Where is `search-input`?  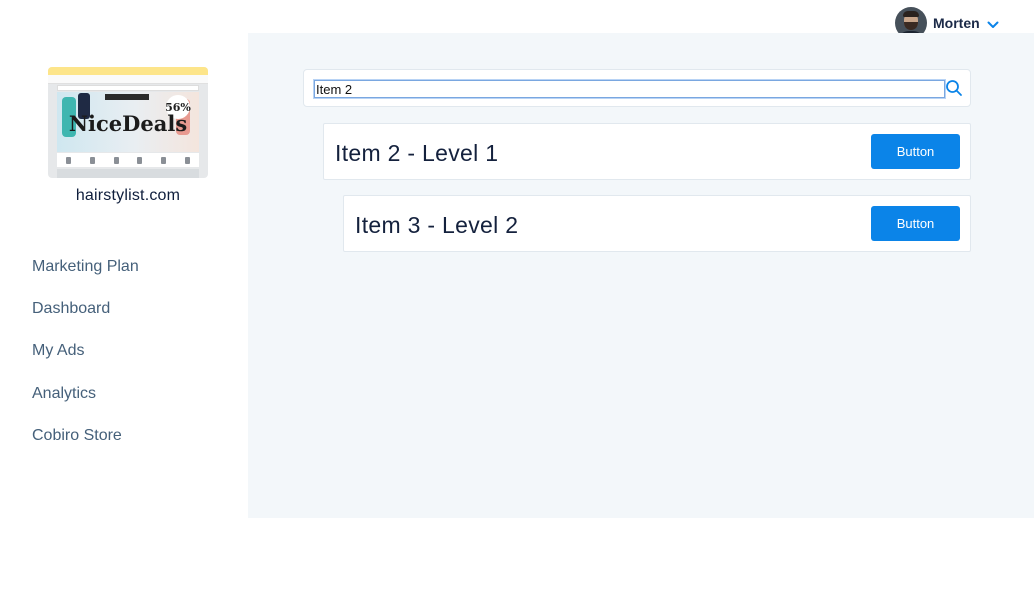 search-input is located at coordinates (629, 89).